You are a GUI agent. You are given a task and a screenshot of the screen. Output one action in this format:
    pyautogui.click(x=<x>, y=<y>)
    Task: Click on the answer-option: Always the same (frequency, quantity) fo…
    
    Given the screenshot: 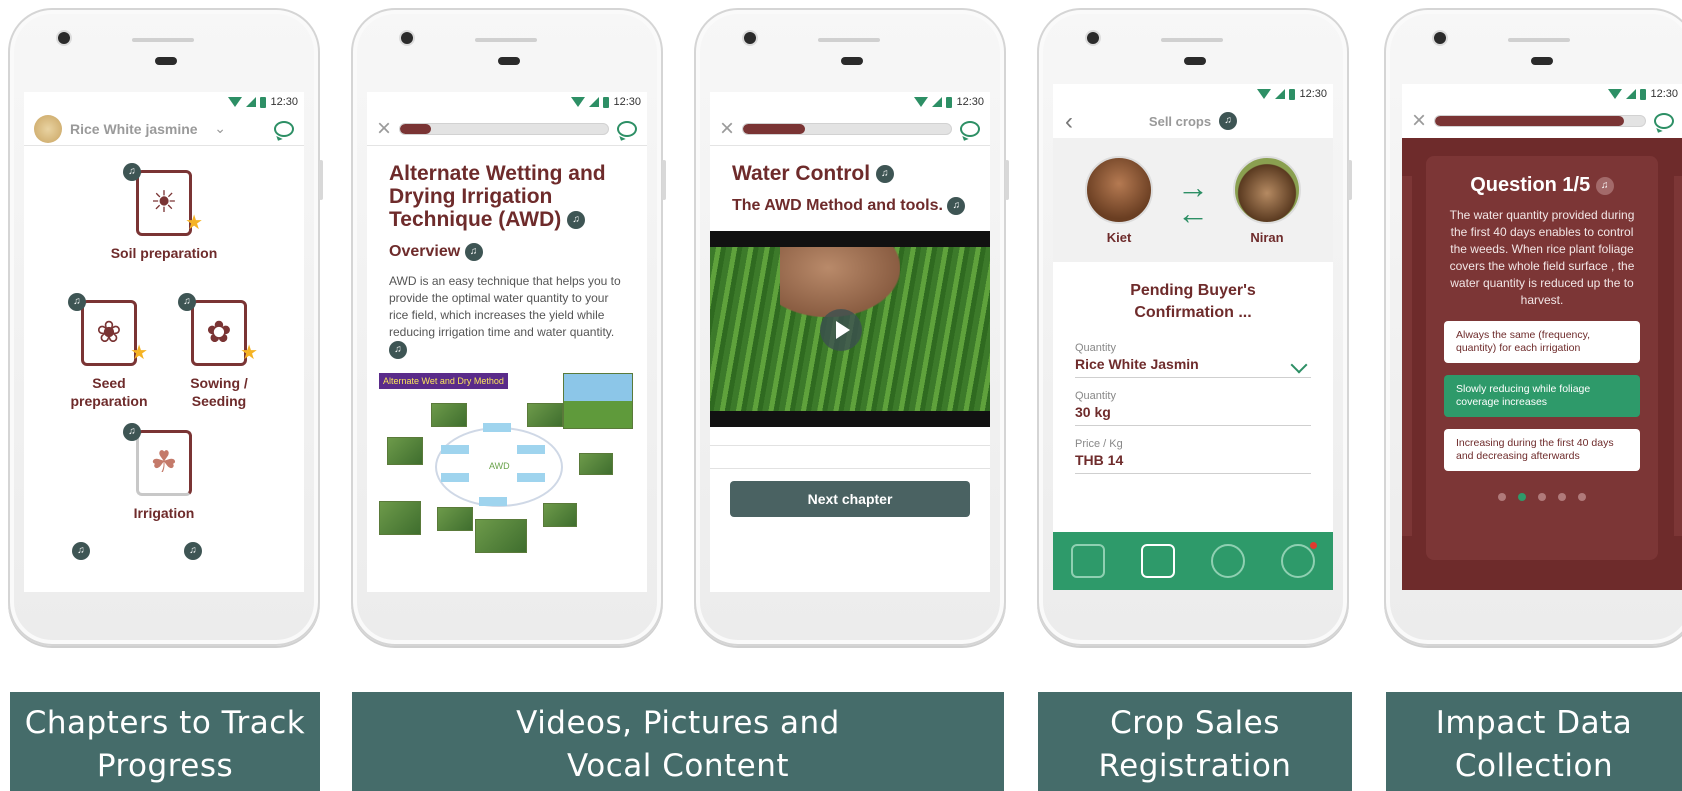 What is the action you would take?
    pyautogui.click(x=1542, y=342)
    